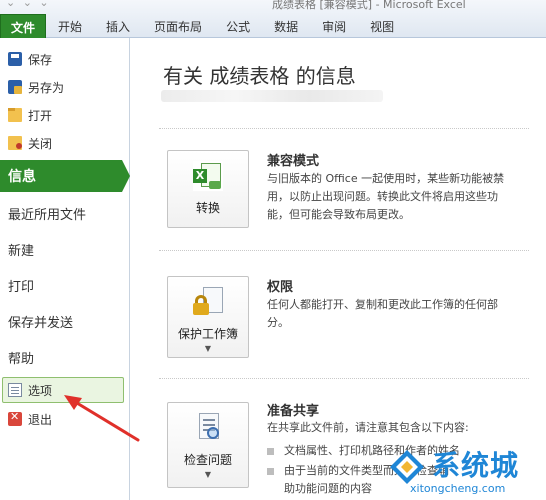 The image size is (546, 500). I want to click on save-icon, so click(15, 59).